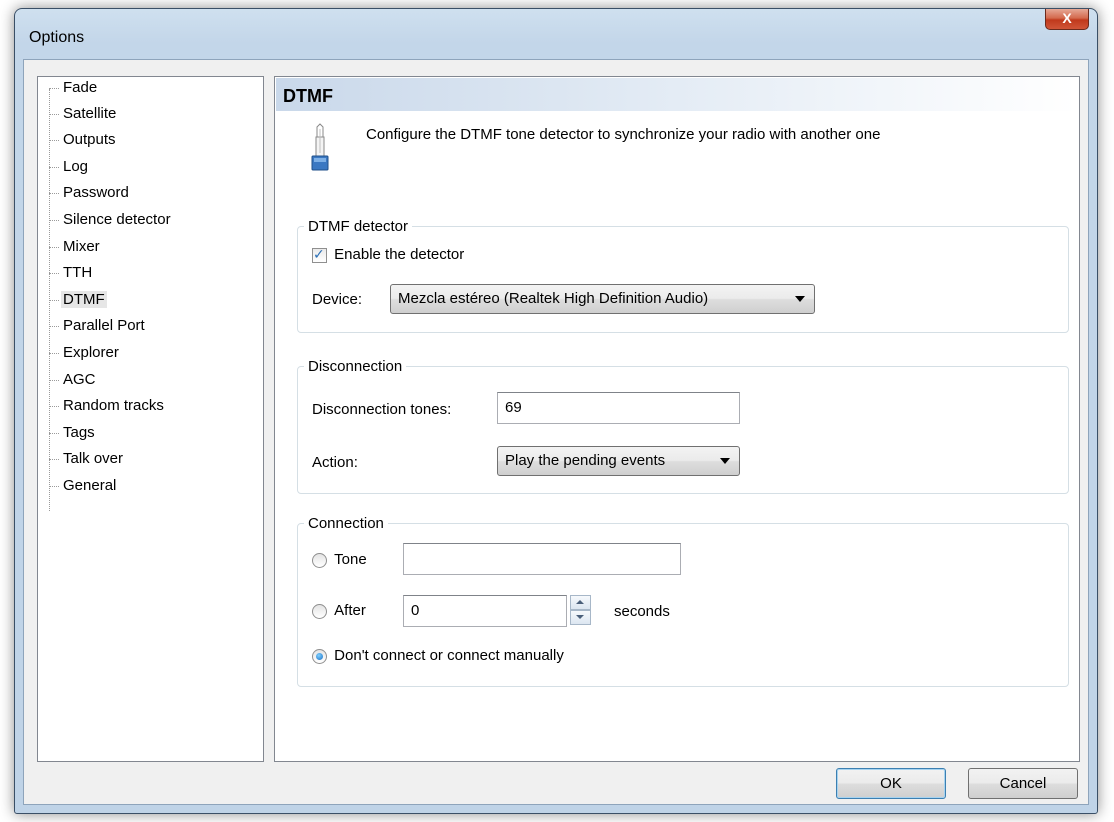 This screenshot has height=822, width=1114. Describe the element at coordinates (350, 559) in the screenshot. I see `tone-label: Tone` at that location.